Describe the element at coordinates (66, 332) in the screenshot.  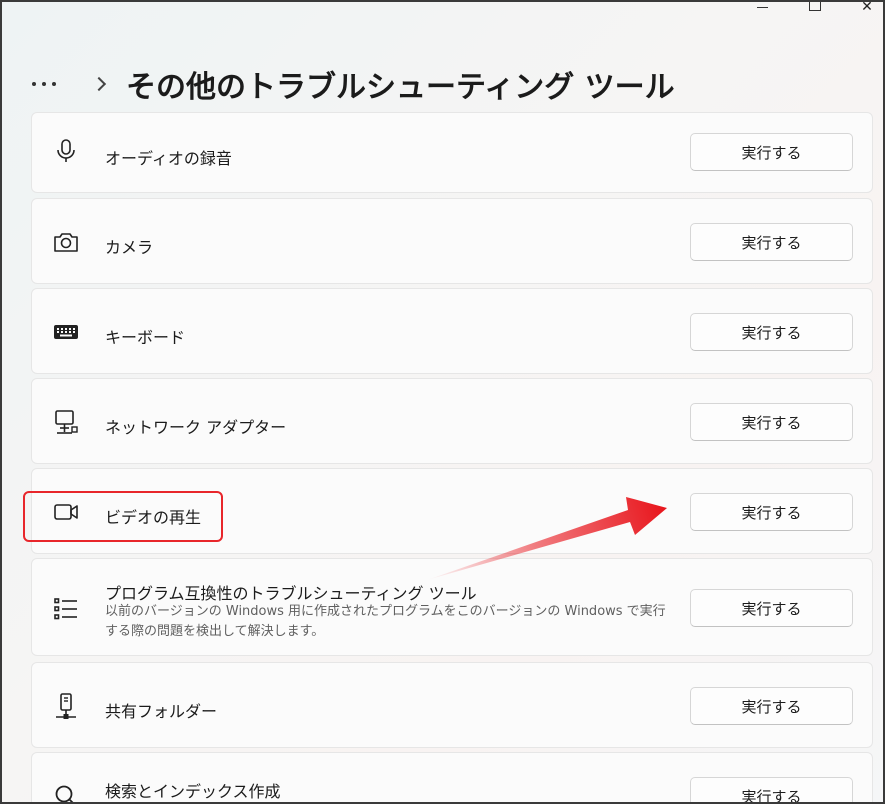
I see `keyboard-icon` at that location.